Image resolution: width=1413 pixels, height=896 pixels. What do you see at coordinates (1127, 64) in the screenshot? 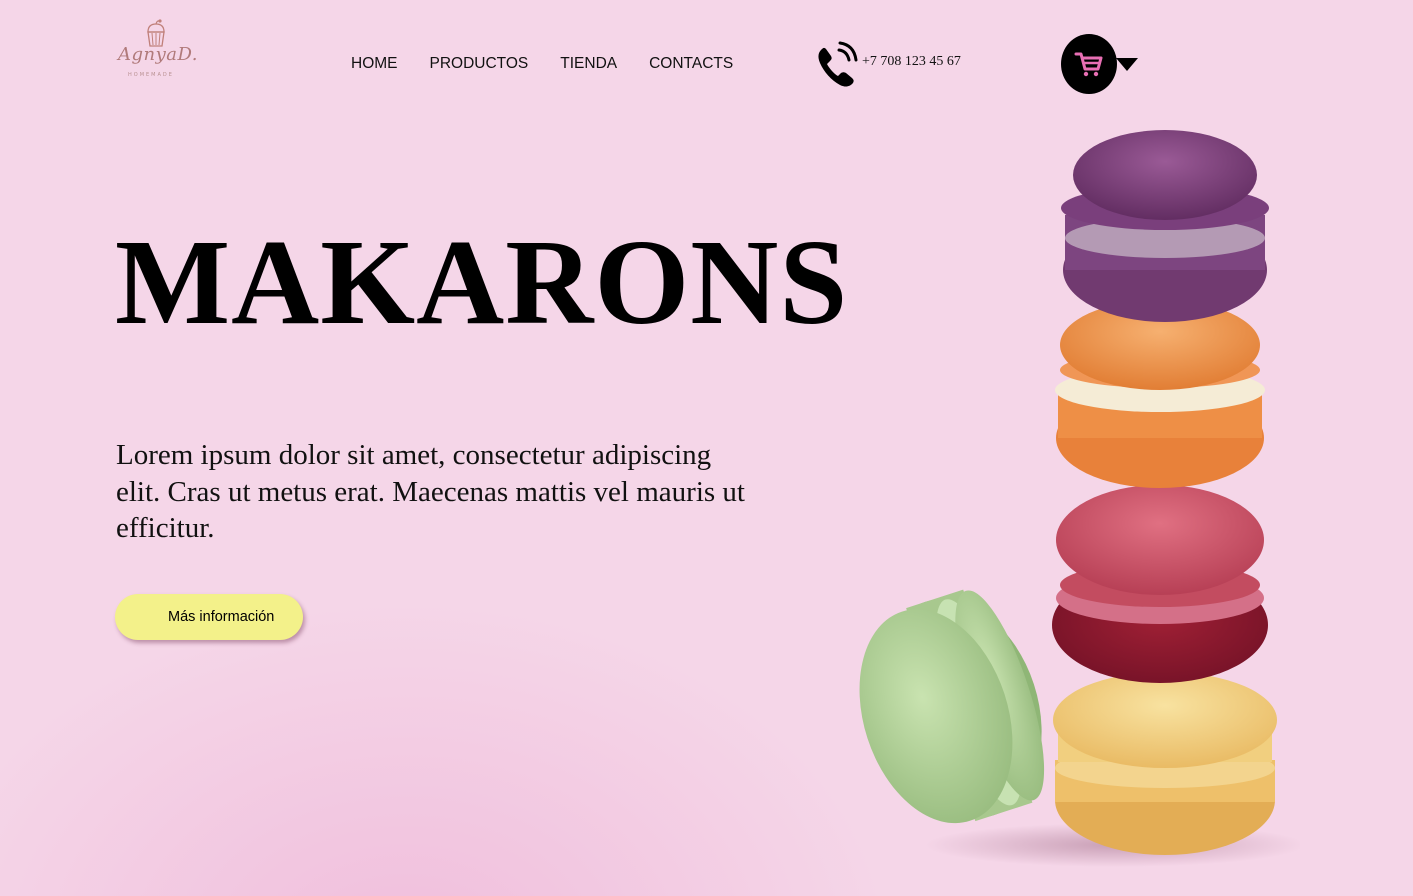
I see `caret-down-icon` at bounding box center [1127, 64].